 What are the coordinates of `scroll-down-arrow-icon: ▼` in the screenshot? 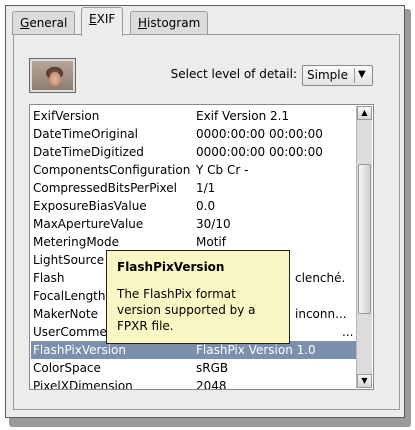 It's located at (364, 381).